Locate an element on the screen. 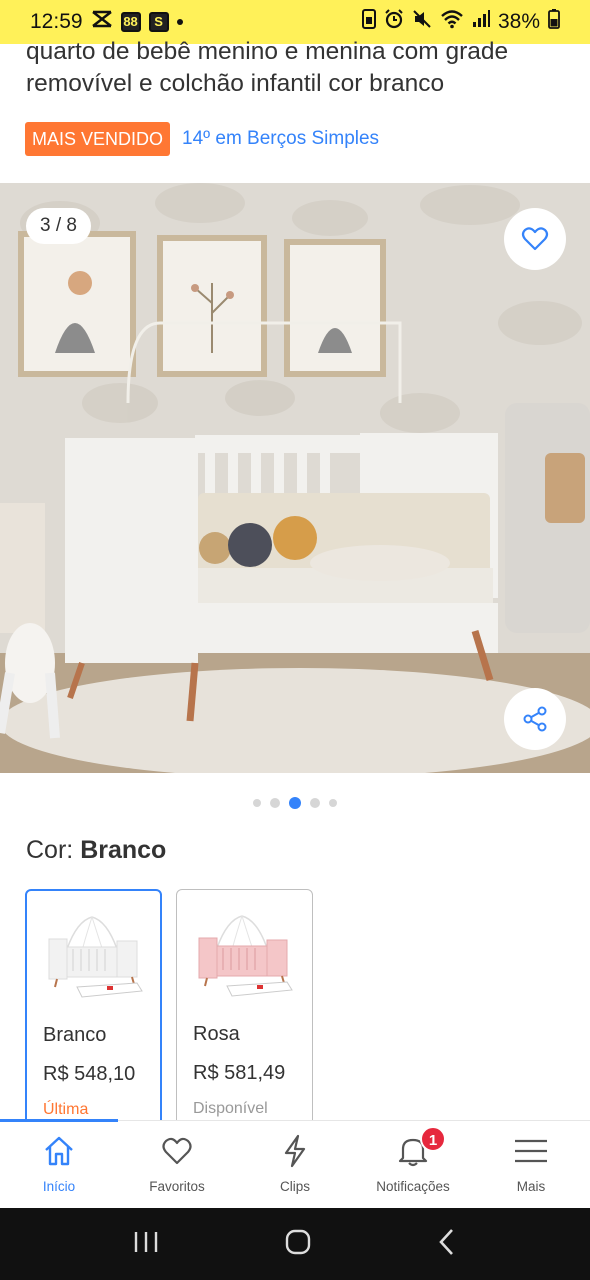  variant-name: Branco is located at coordinates (75, 1035).